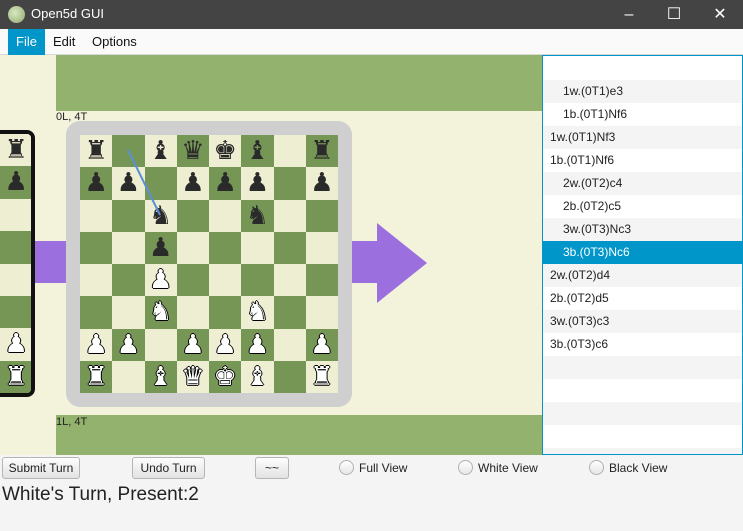 The width and height of the screenshot is (743, 531). I want to click on move-list-item, so click(642, 68).